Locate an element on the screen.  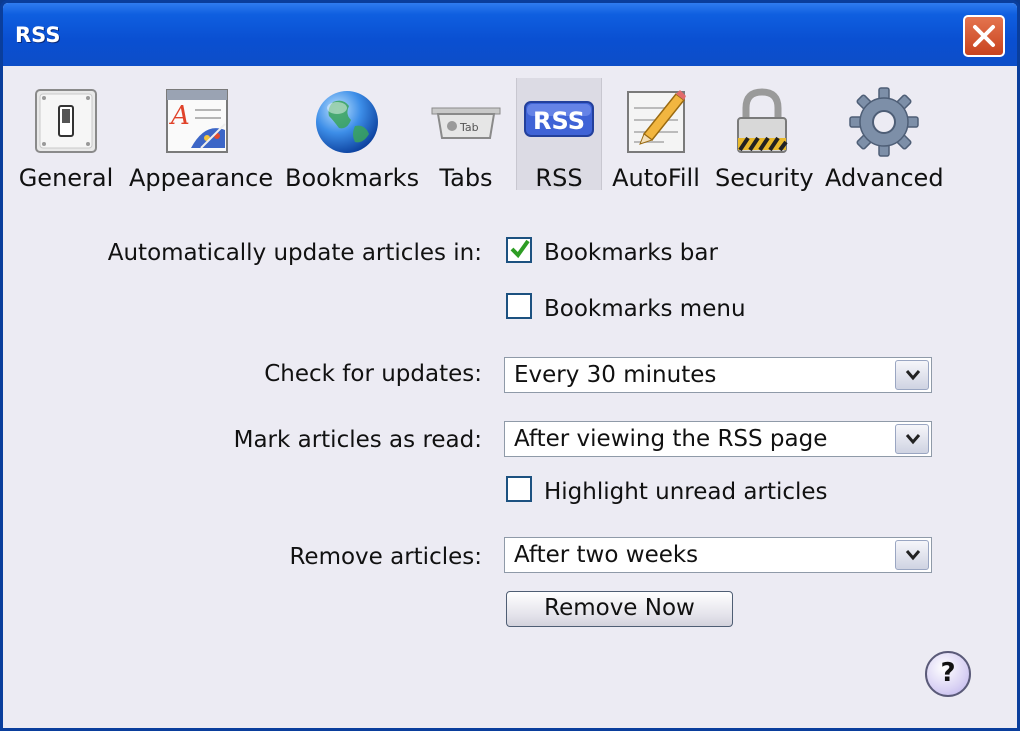
tab-tabs: Tab Tabs is located at coordinates (466, 135).